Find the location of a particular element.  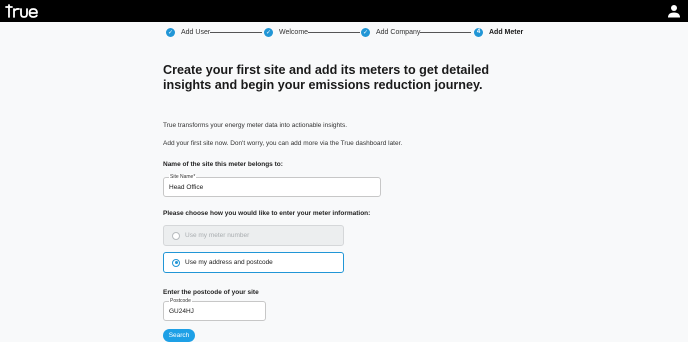

option-label: Use my meter number is located at coordinates (217, 235).